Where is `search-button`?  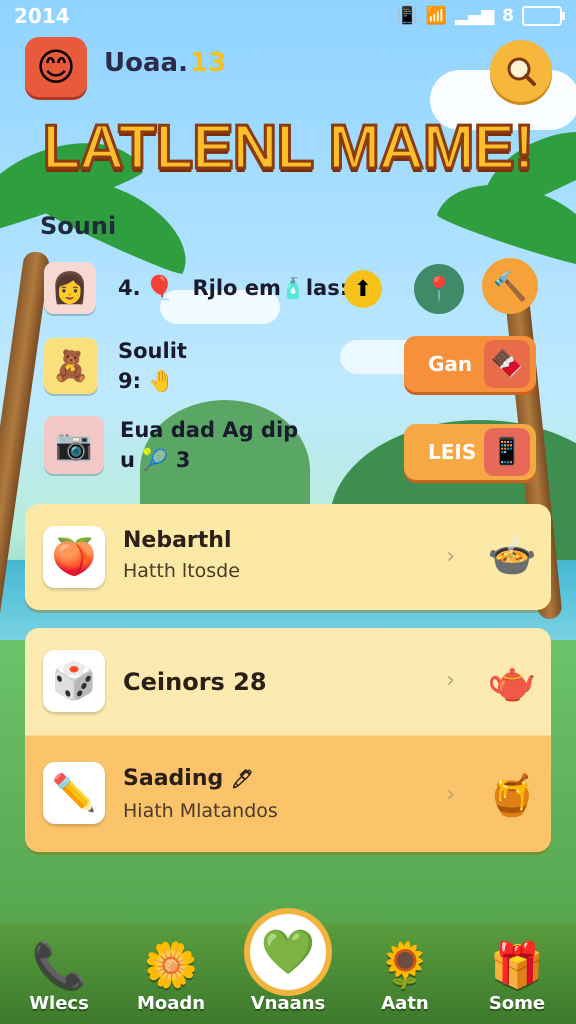
search-button is located at coordinates (521, 71).